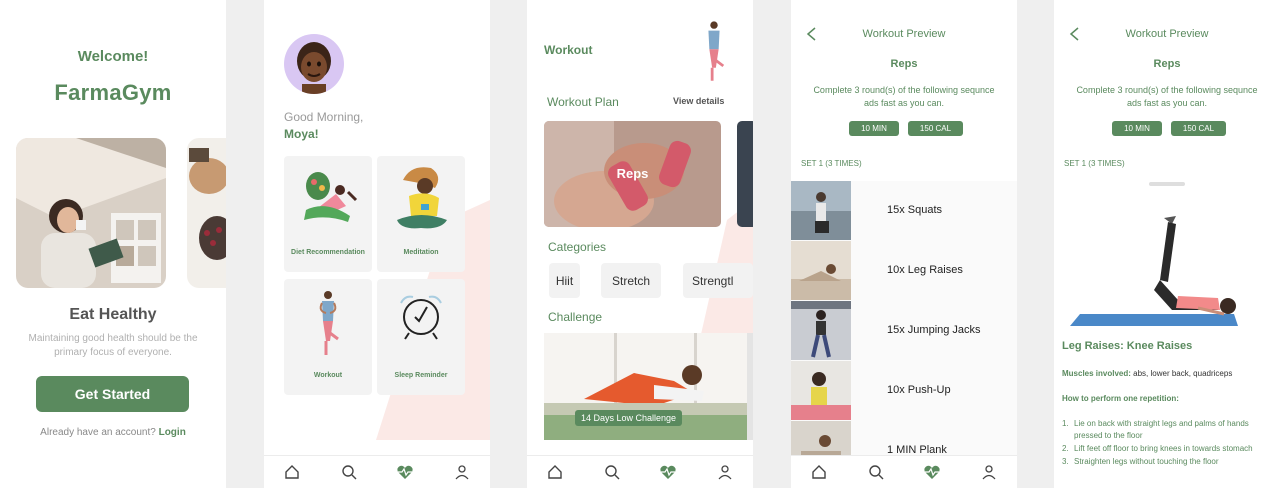 This screenshot has height=488, width=1280. What do you see at coordinates (718, 280) in the screenshot?
I see `category-chip-strength: Strengtl` at bounding box center [718, 280].